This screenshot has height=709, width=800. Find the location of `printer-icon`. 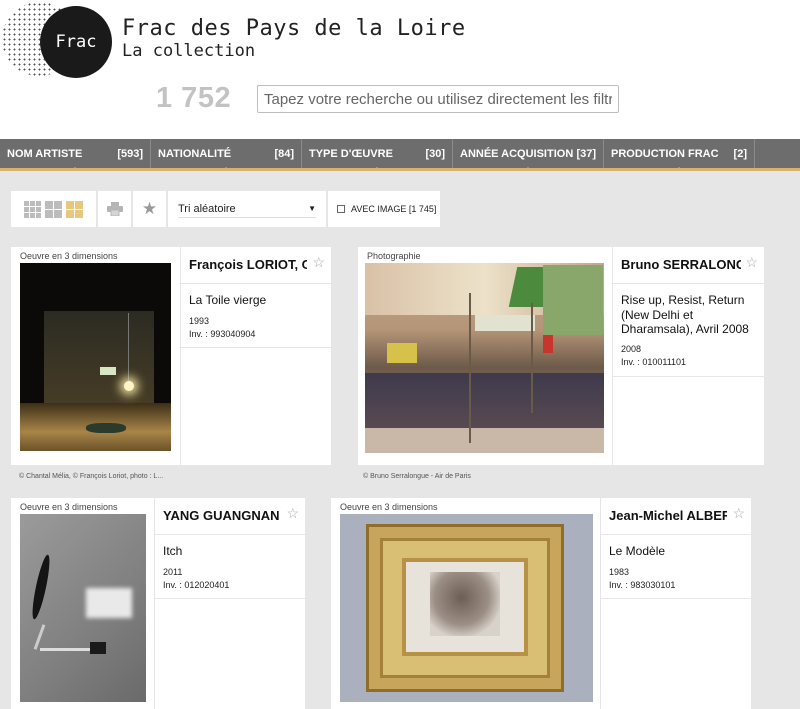

printer-icon is located at coordinates (114, 209).